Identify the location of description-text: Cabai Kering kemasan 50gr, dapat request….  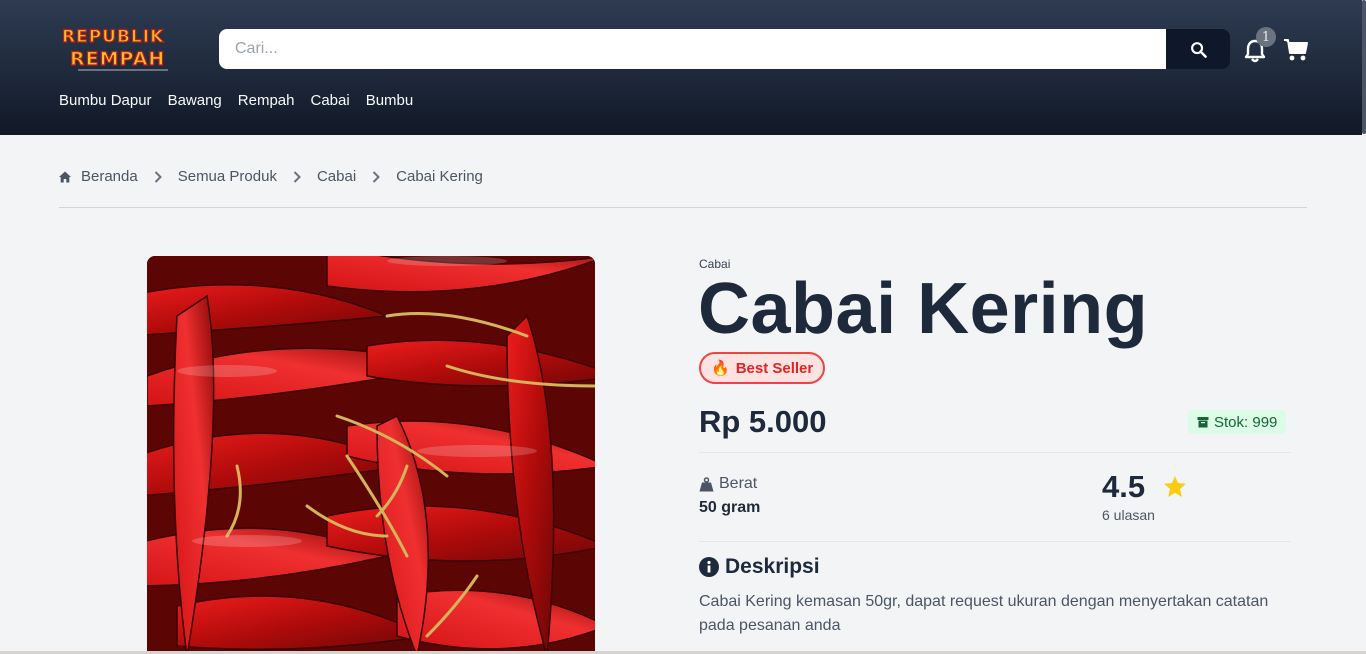
(984, 613).